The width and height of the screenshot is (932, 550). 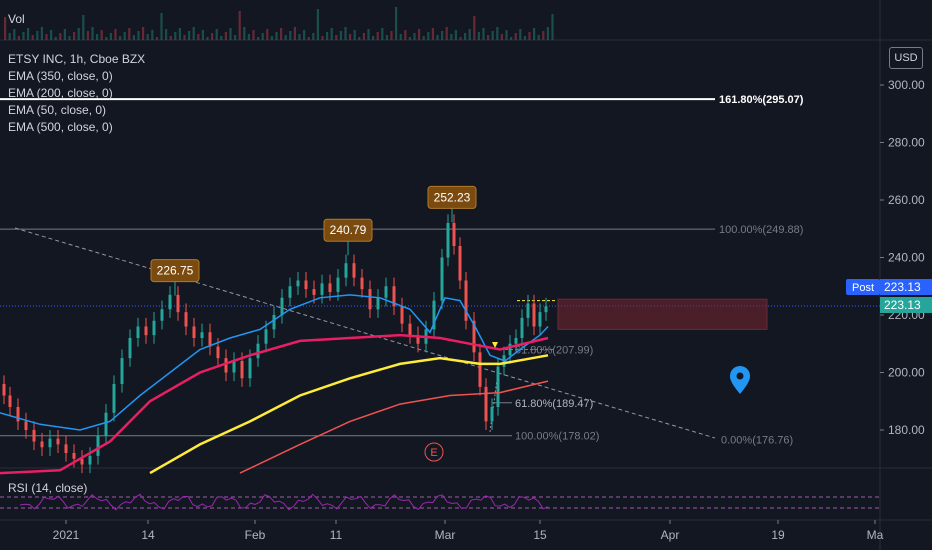 I want to click on legend-indicator: EMA (350, close, 0), so click(x=76, y=76).